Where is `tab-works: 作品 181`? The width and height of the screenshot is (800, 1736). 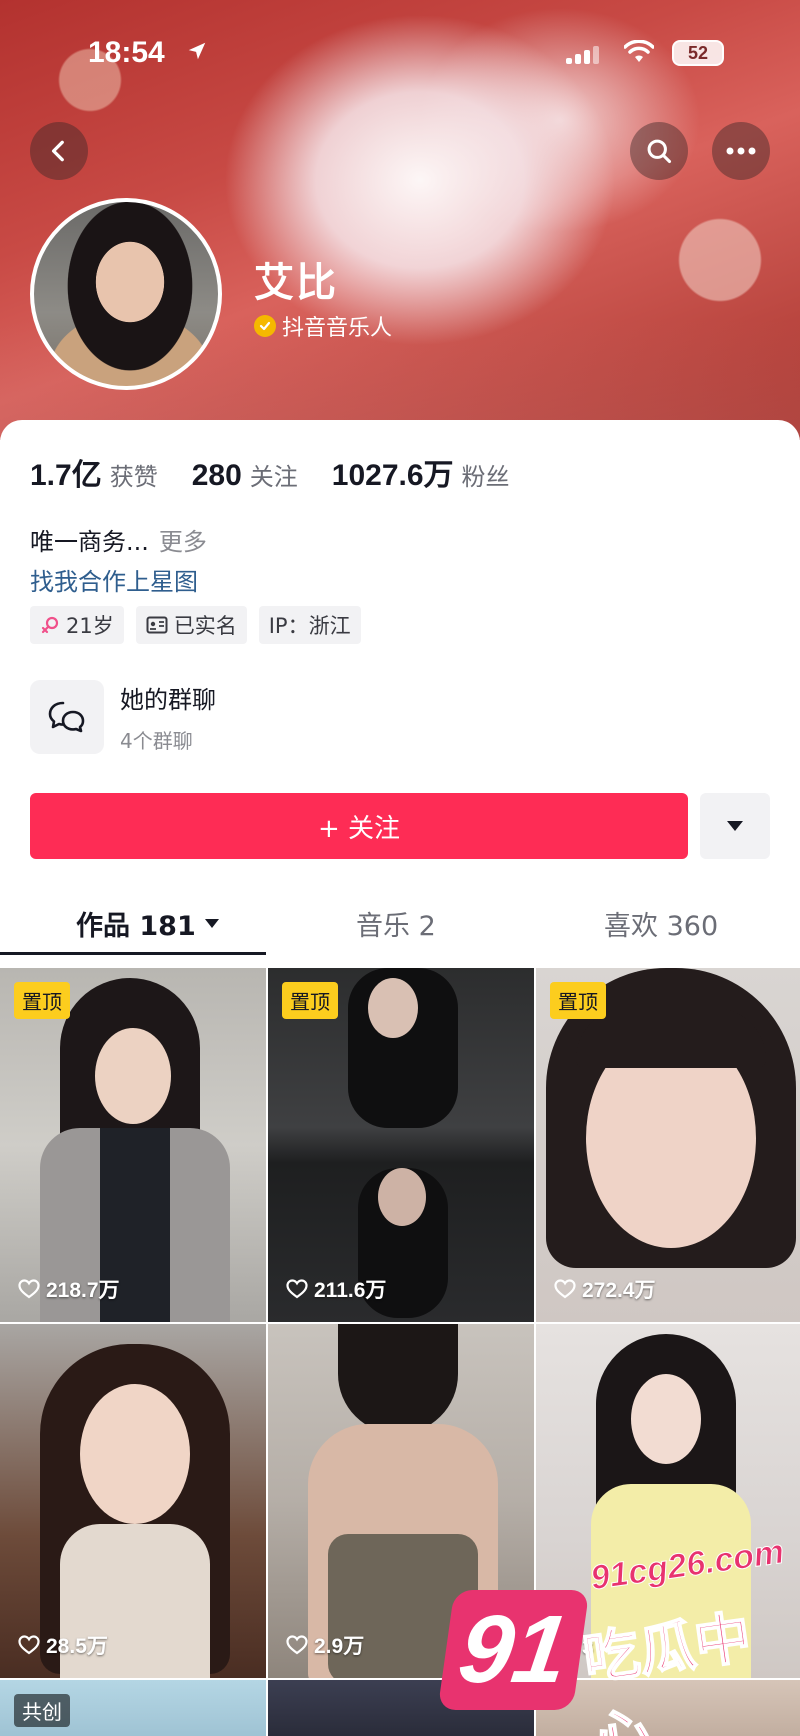
tab-works: 作品 181 is located at coordinates (148, 923).